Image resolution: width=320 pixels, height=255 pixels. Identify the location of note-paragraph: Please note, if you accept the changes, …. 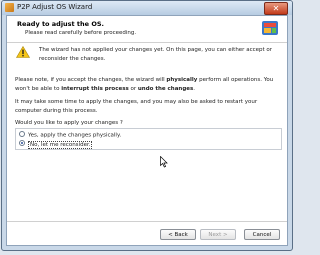
(147, 84).